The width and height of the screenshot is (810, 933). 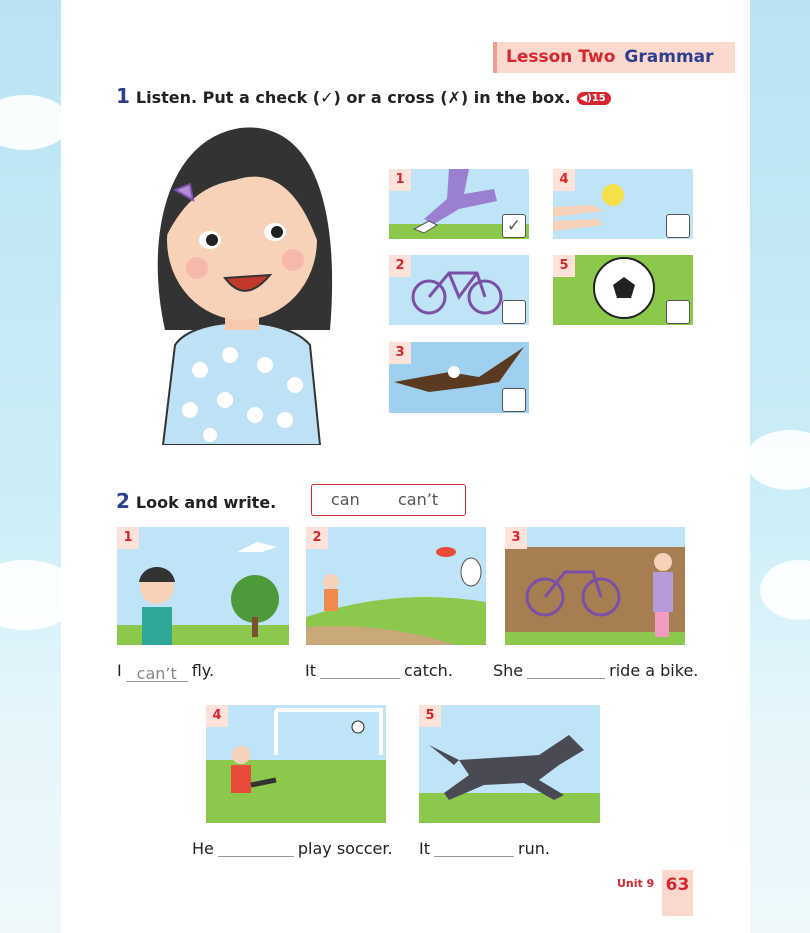 What do you see at coordinates (636, 883) in the screenshot?
I see `unit-label: Unit 9` at bounding box center [636, 883].